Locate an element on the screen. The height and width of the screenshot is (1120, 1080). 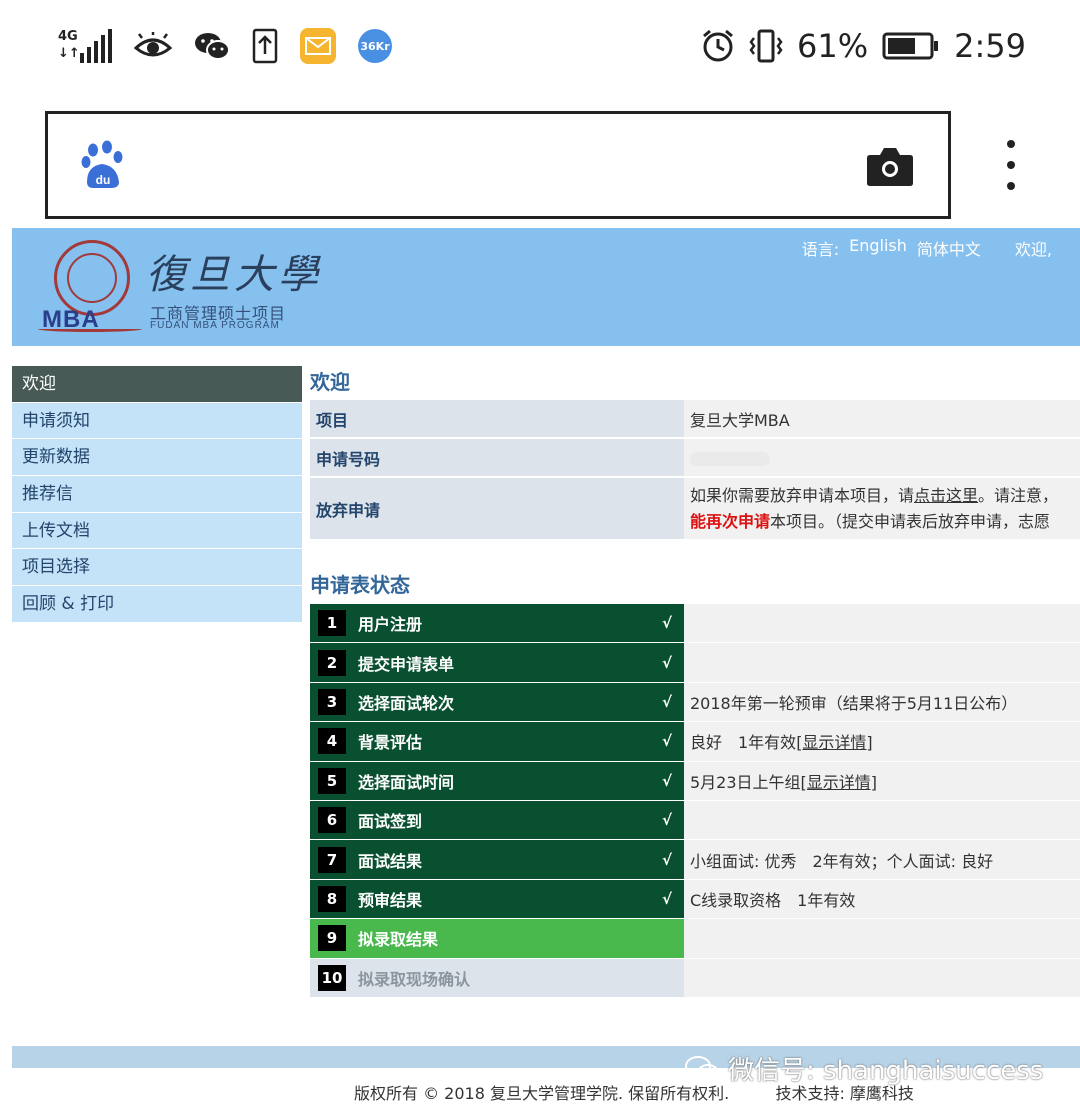
status-icons-right: 61% 2:59 is located at coordinates (863, 46).